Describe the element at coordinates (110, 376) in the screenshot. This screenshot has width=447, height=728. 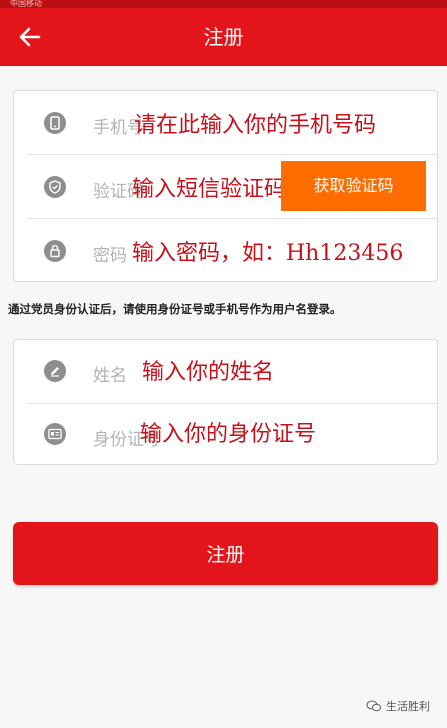
I see `name-label: 姓名` at that location.